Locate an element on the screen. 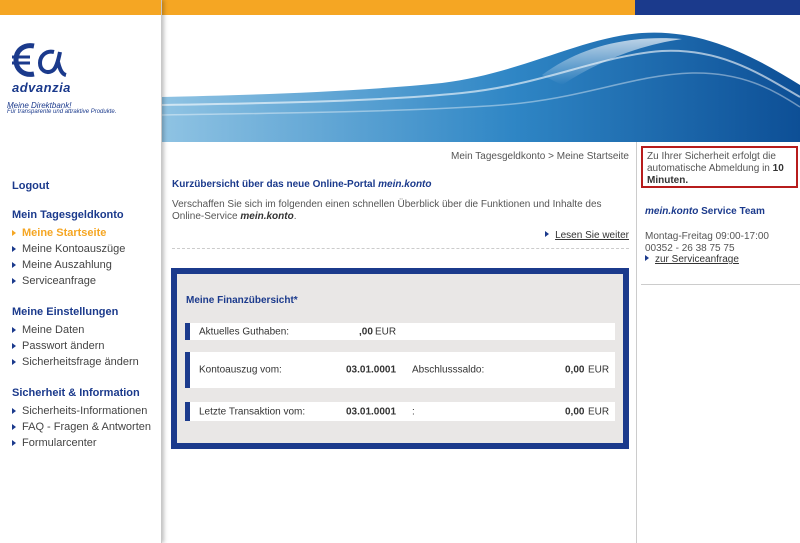 This screenshot has height=543, width=800. closing-balance-label: Abschlusssaldo: is located at coordinates (448, 370).